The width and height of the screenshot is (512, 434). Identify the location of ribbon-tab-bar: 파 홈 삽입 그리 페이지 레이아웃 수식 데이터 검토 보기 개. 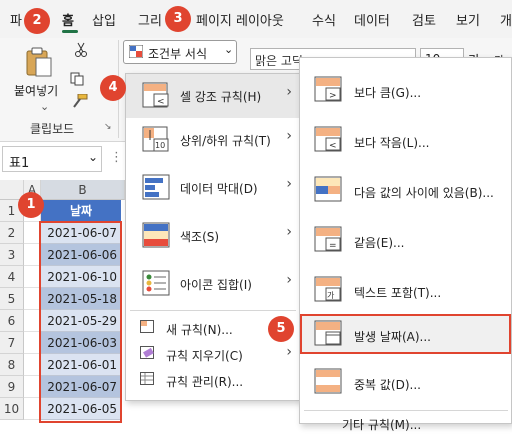
(256, 19).